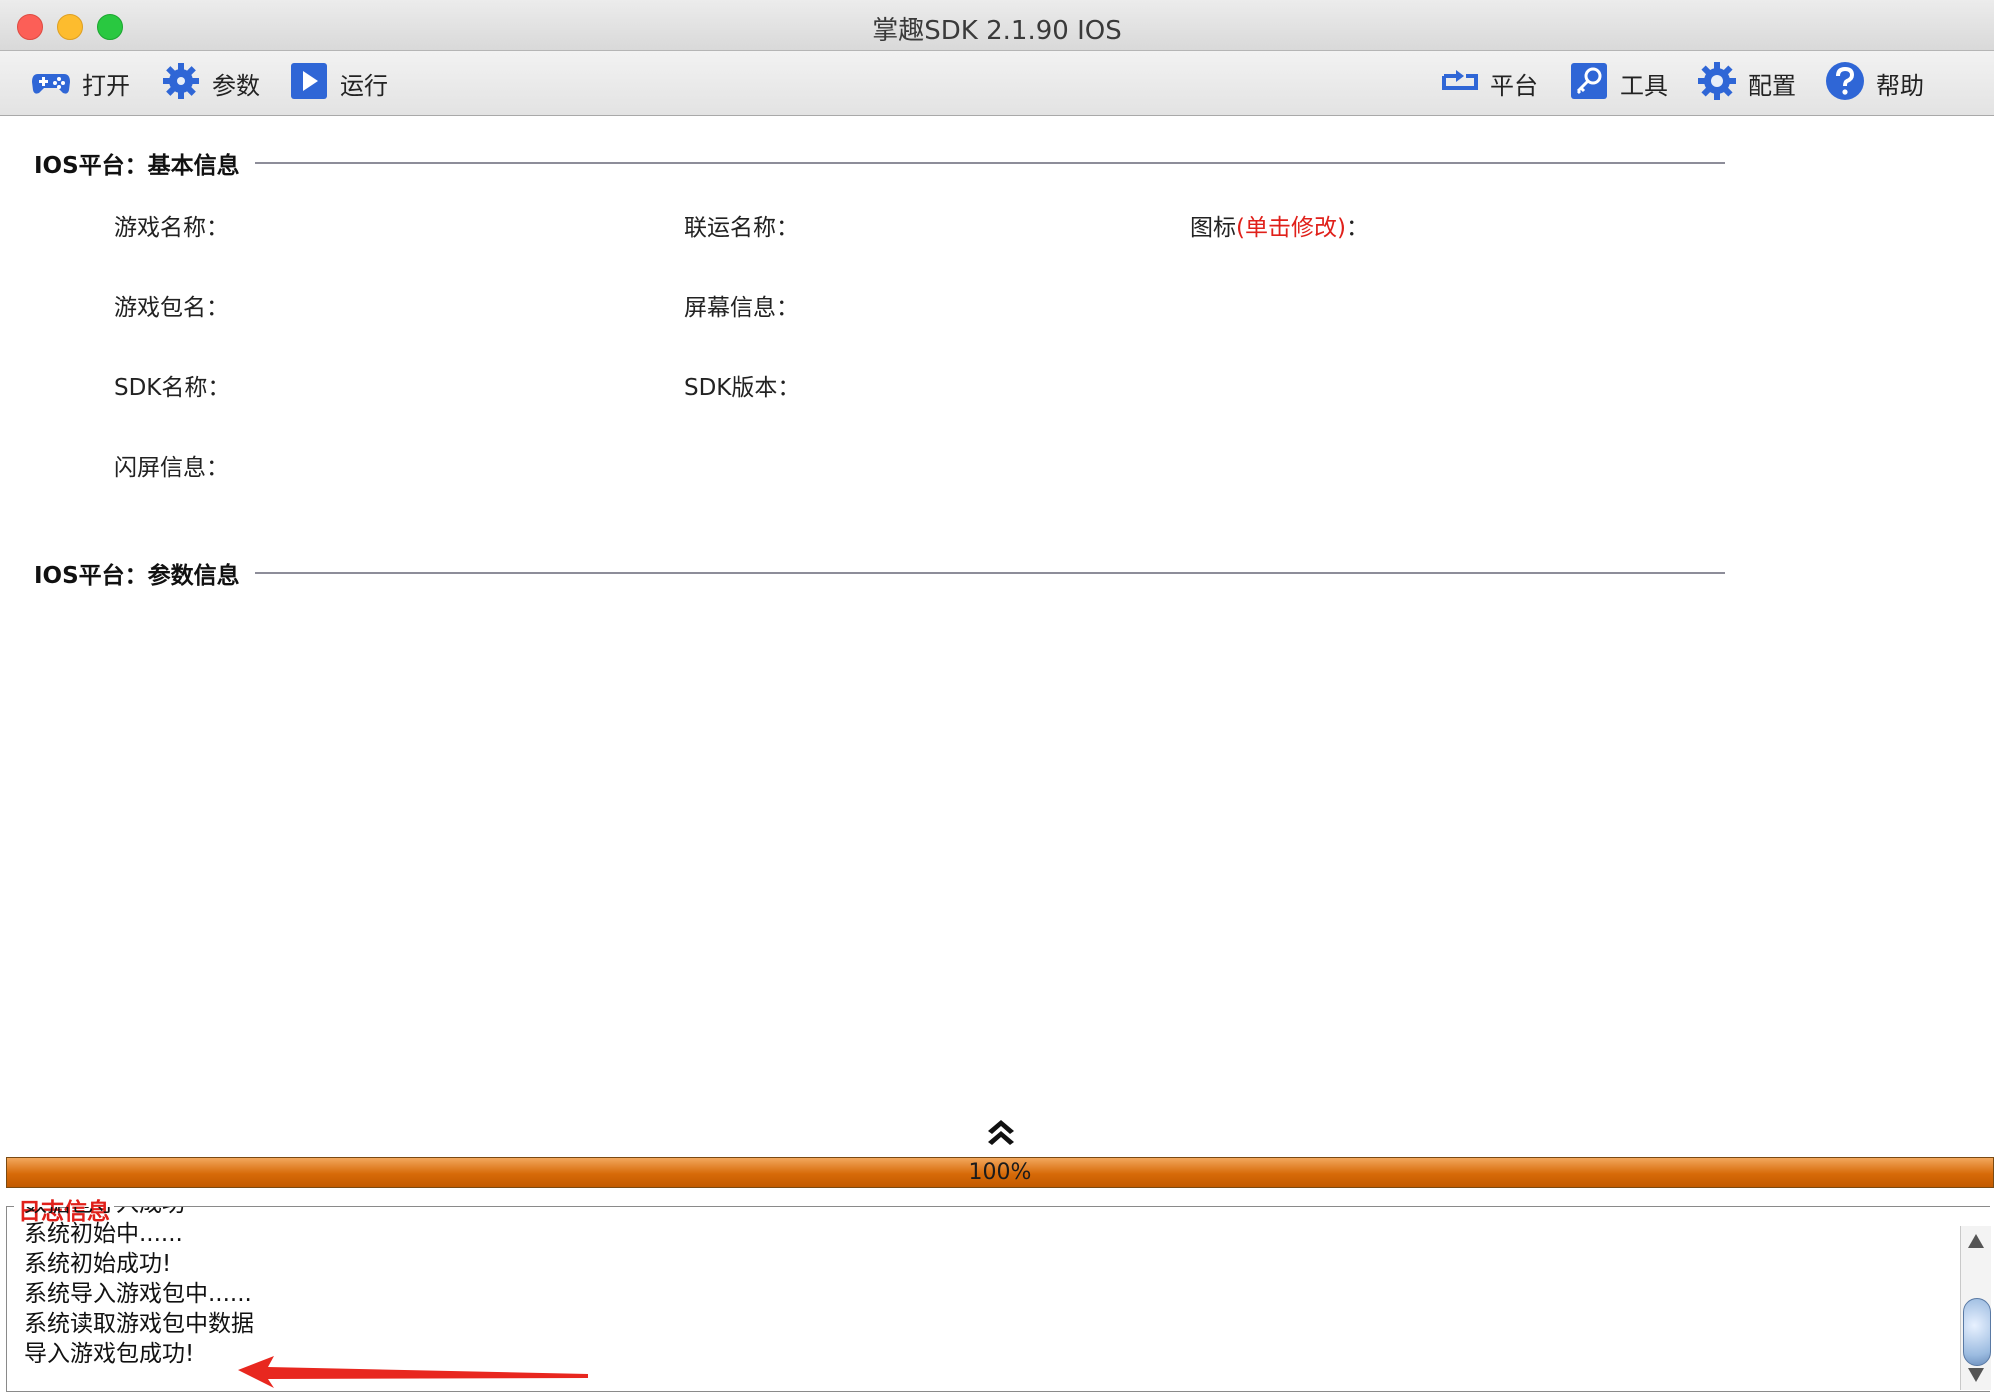  Describe the element at coordinates (171, 228) in the screenshot. I see `game-name-label: 游戏名称：` at that location.